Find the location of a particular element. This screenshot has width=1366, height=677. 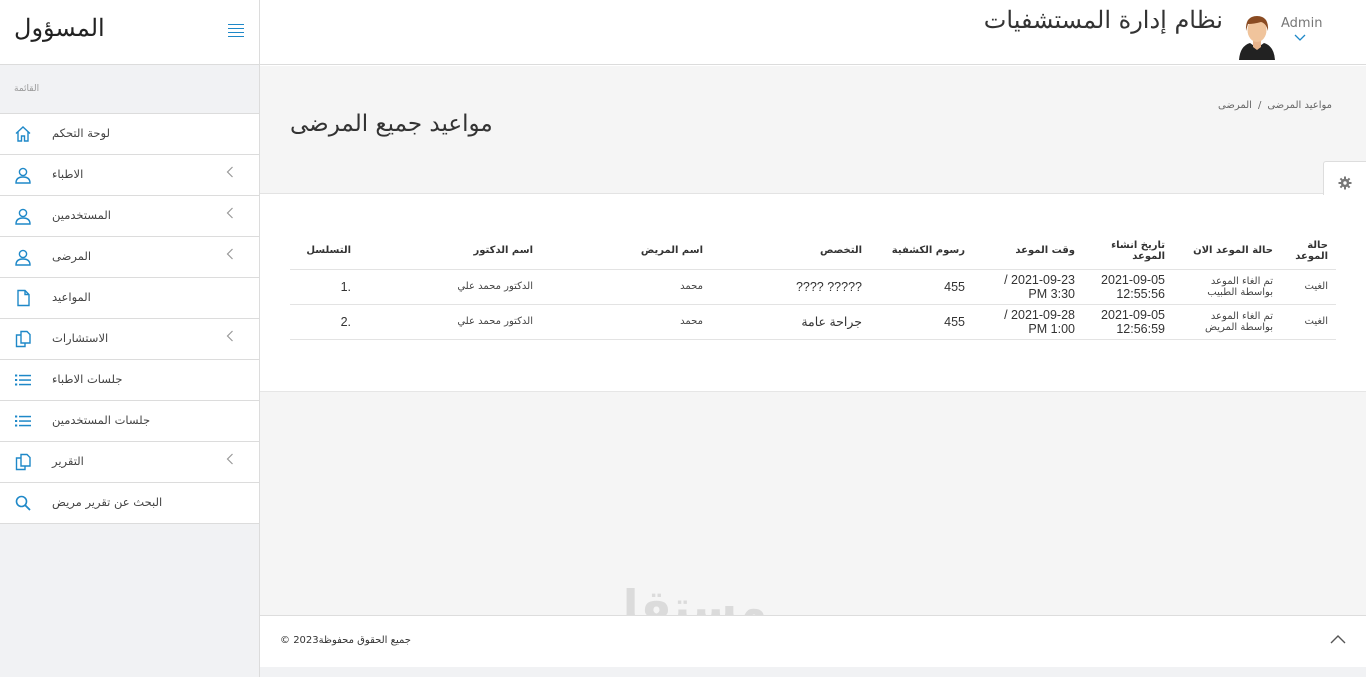

sidebar-item-label: الاطباء is located at coordinates (68, 174).